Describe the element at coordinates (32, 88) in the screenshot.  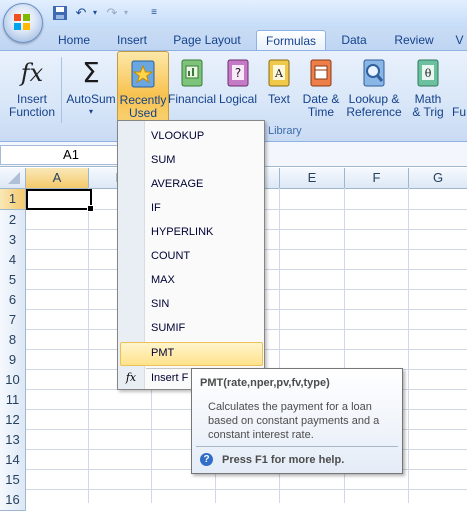
I see `insert-function-button: fx Insert Function` at that location.